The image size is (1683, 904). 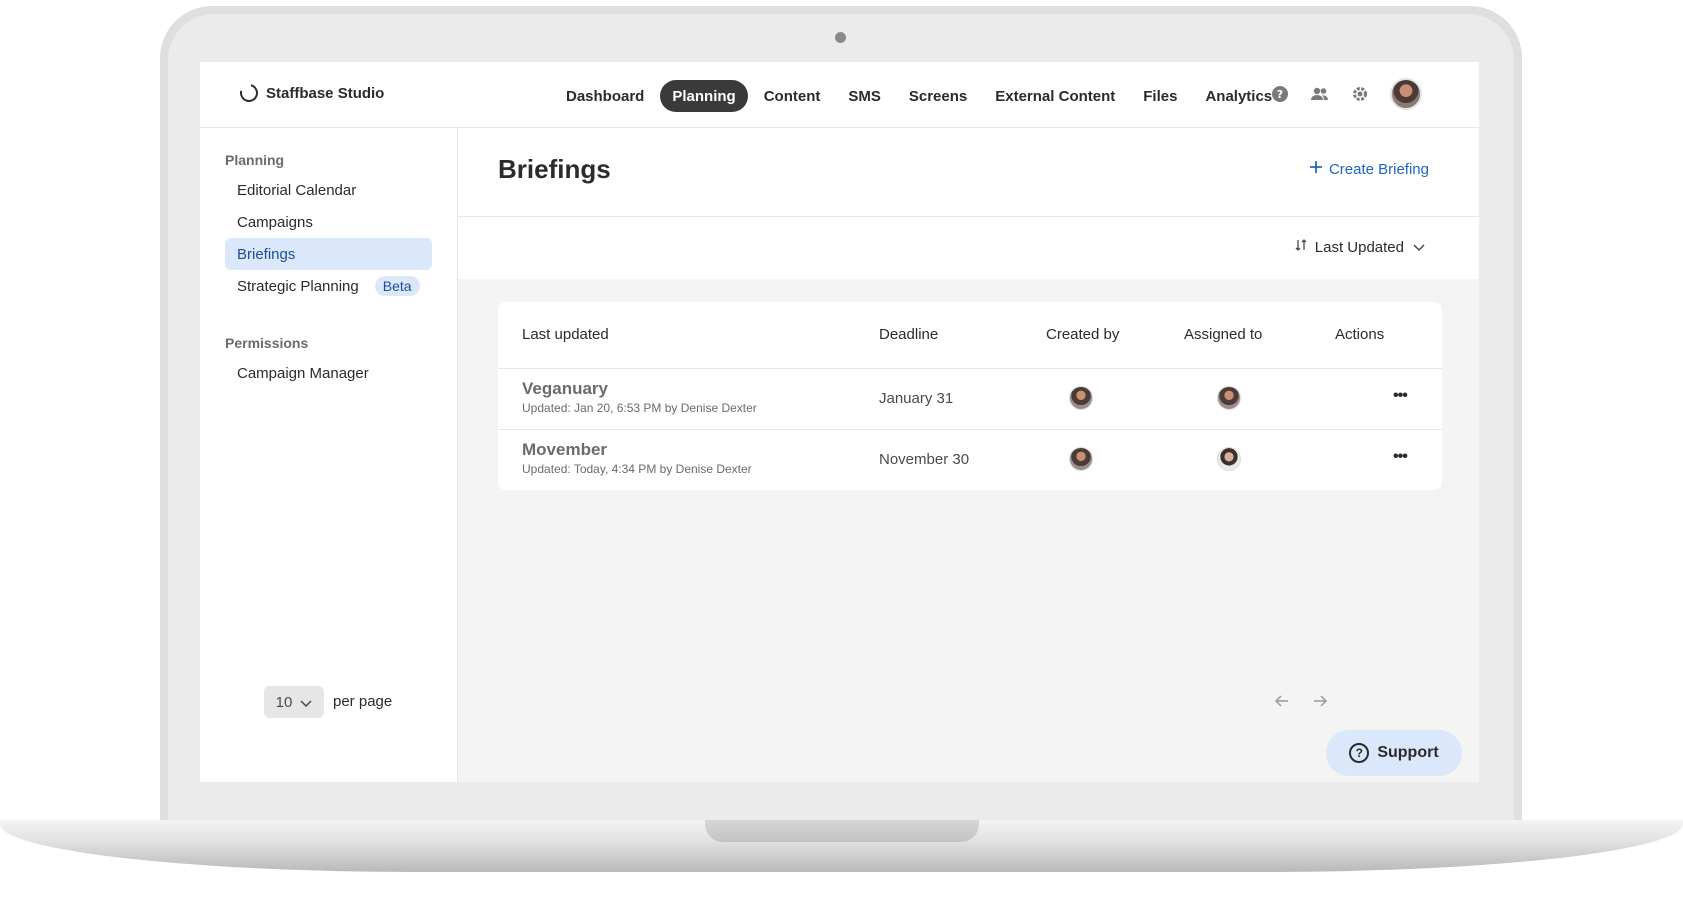 I want to click on briefing-deadline: November 30, so click(x=924, y=459).